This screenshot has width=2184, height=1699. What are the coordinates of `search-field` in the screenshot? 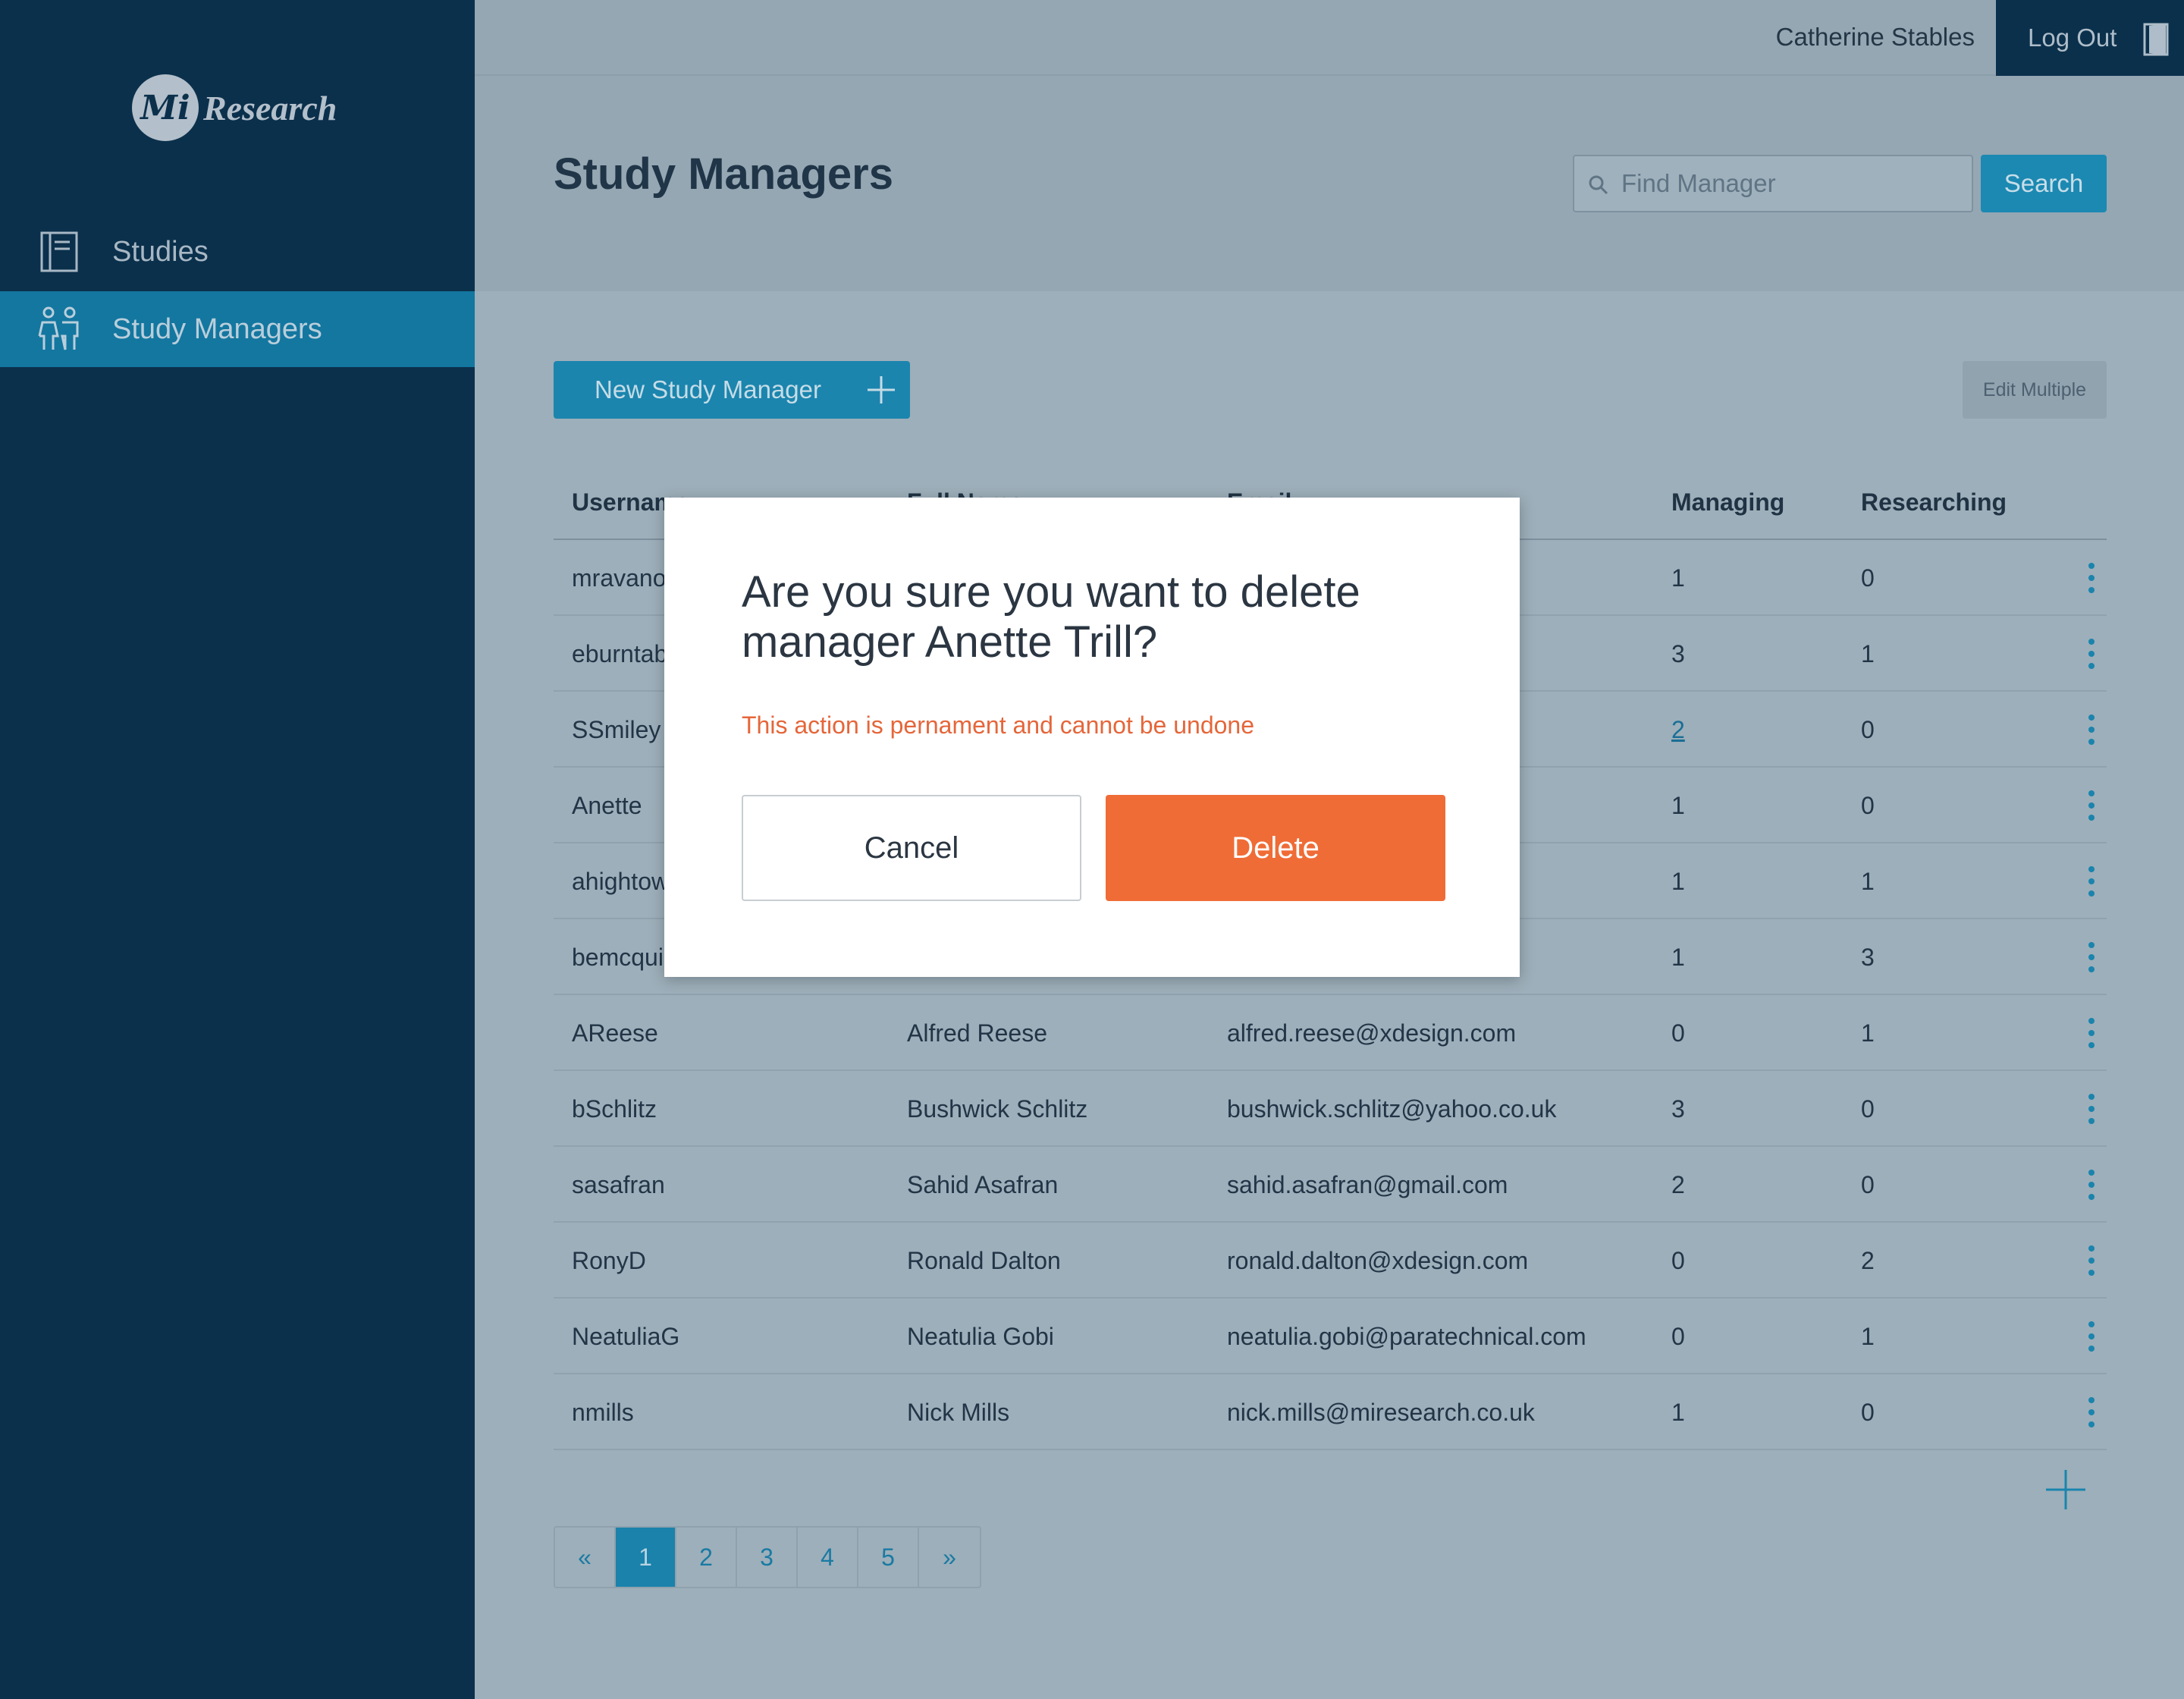 It's located at (1773, 183).